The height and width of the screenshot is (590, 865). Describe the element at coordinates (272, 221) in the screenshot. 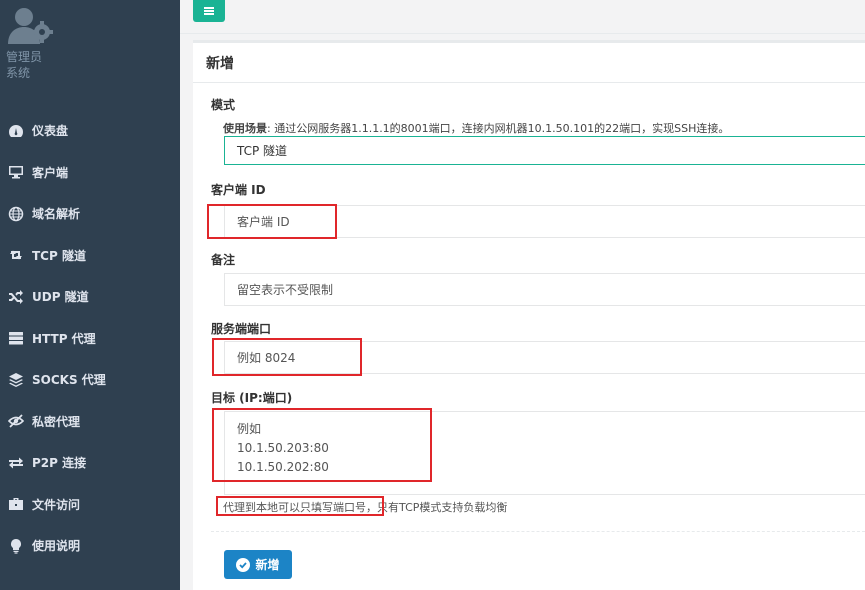

I see `annotation-box-client-id` at that location.